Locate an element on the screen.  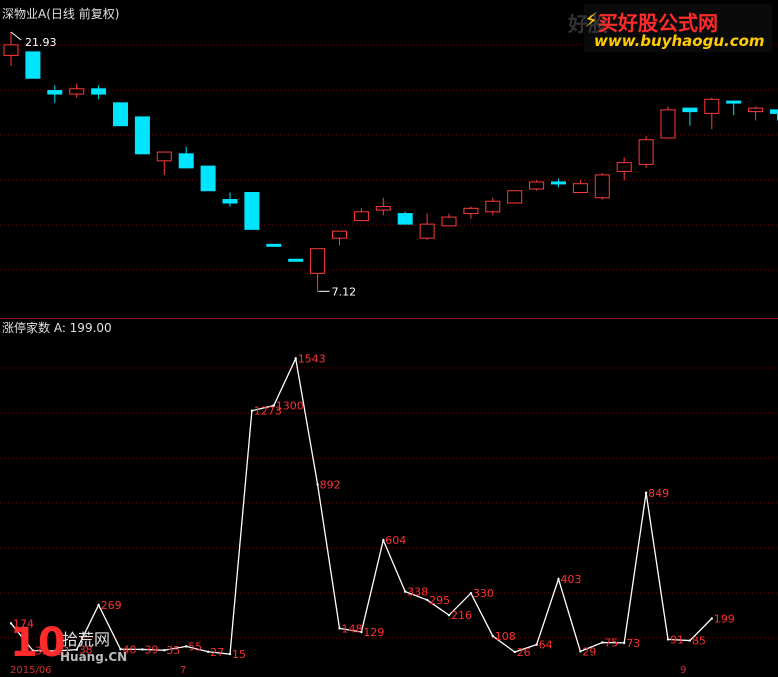
x-axis-mid-label: 7 is located at coordinates (183, 670).